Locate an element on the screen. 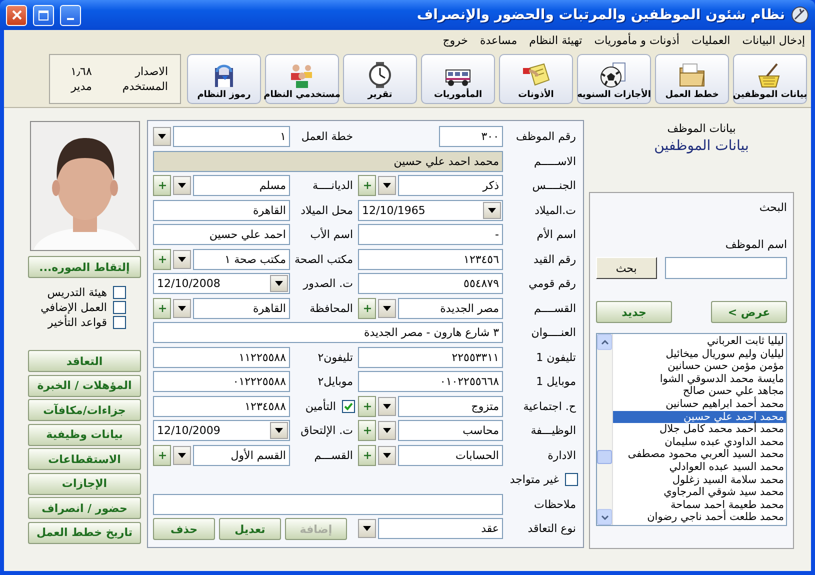 Image resolution: width=815 pixels, height=575 pixels. text-field: - is located at coordinates (430, 234).